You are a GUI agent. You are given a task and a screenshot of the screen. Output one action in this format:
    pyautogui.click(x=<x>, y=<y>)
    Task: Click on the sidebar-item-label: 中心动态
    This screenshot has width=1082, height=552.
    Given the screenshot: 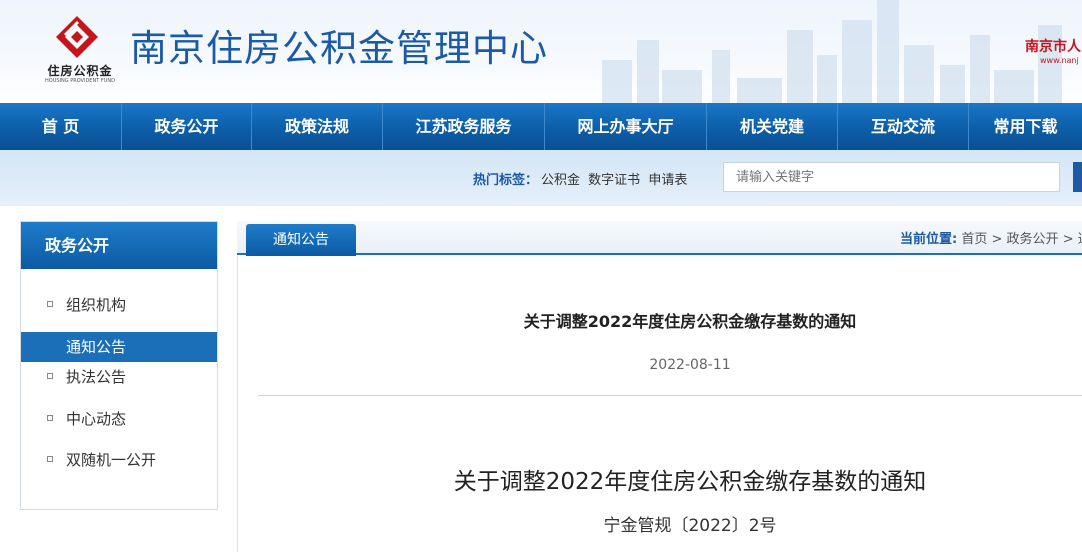 What is the action you would take?
    pyautogui.click(x=96, y=419)
    